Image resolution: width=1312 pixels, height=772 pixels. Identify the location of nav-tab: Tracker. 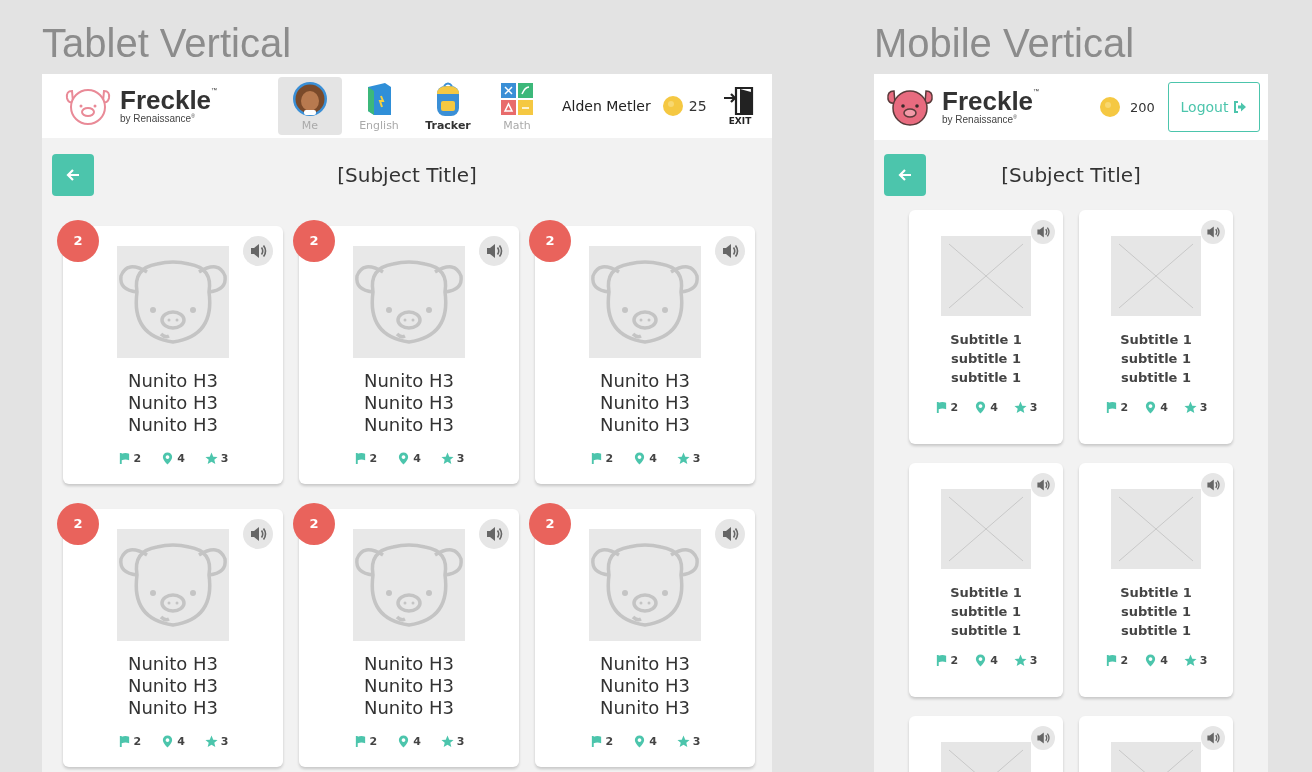
(448, 106).